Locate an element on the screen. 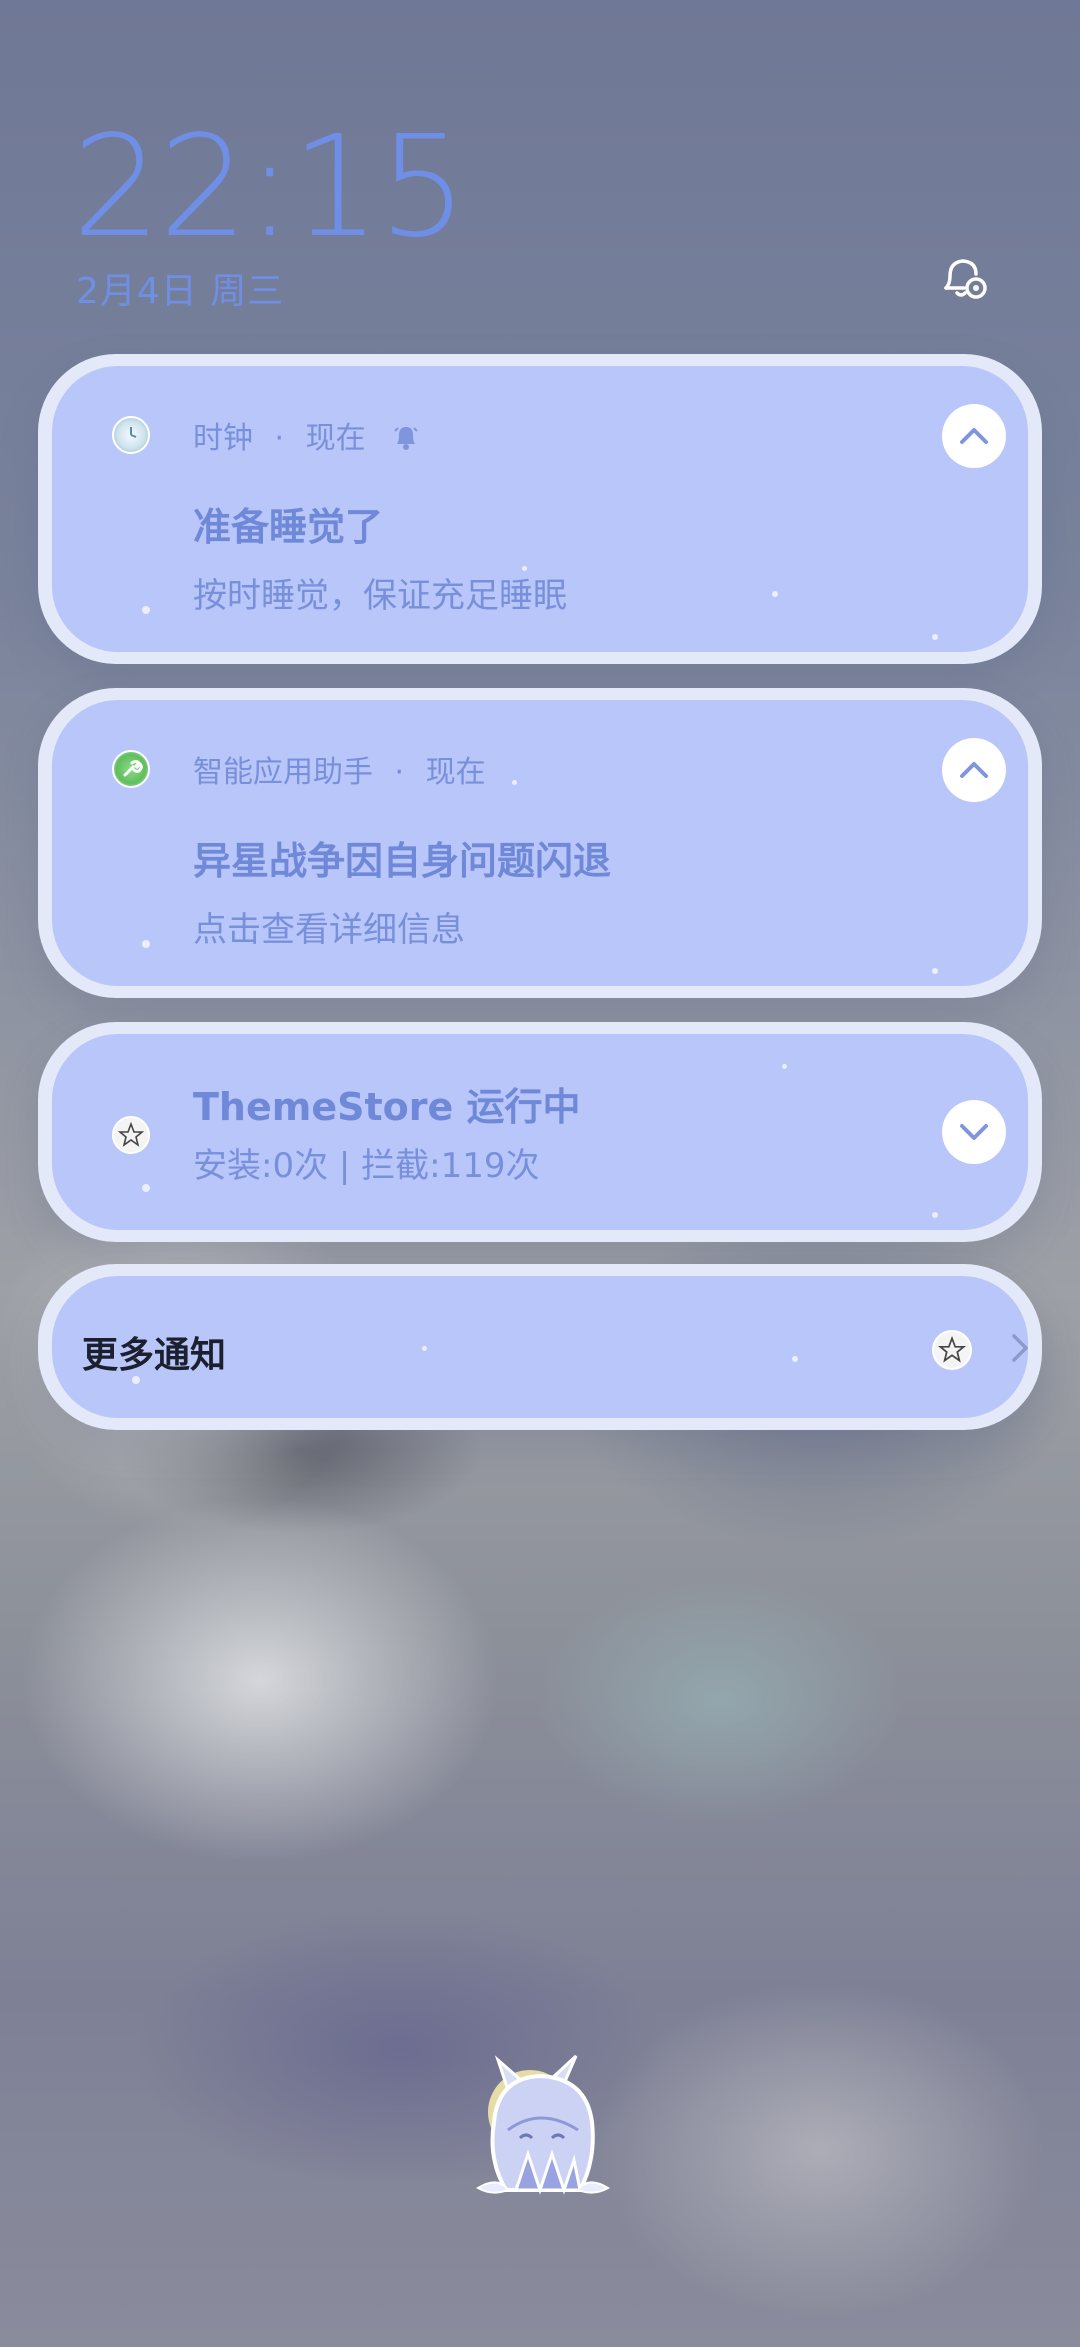 This screenshot has height=2347, width=1080. wrench-app-icon is located at coordinates (131, 769).